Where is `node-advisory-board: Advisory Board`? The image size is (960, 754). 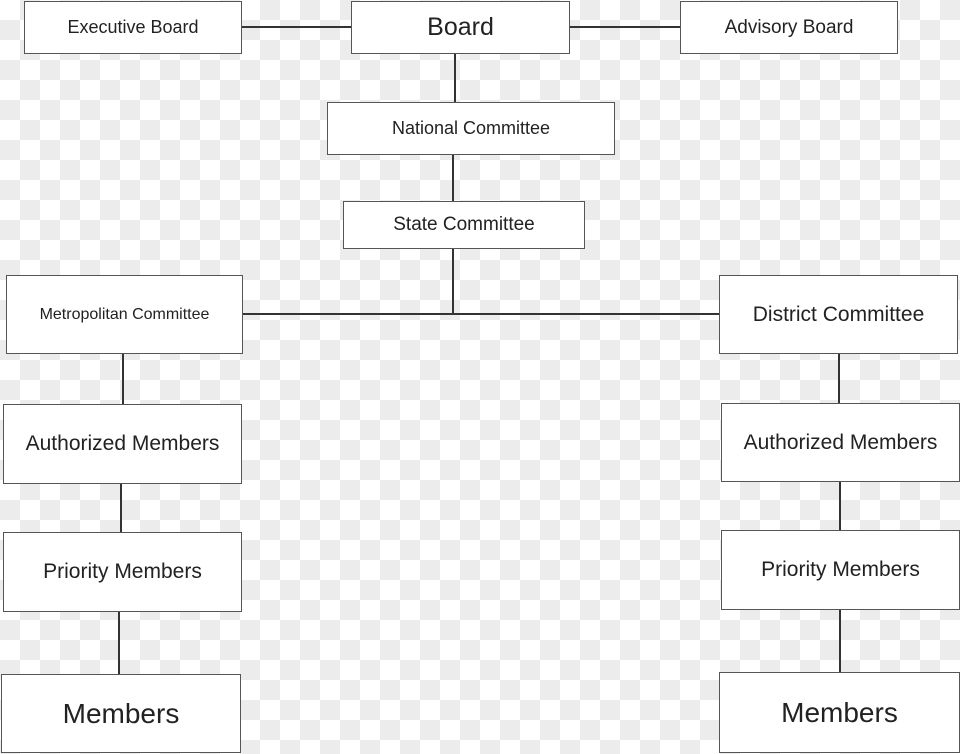
node-advisory-board: Advisory Board is located at coordinates (789, 27).